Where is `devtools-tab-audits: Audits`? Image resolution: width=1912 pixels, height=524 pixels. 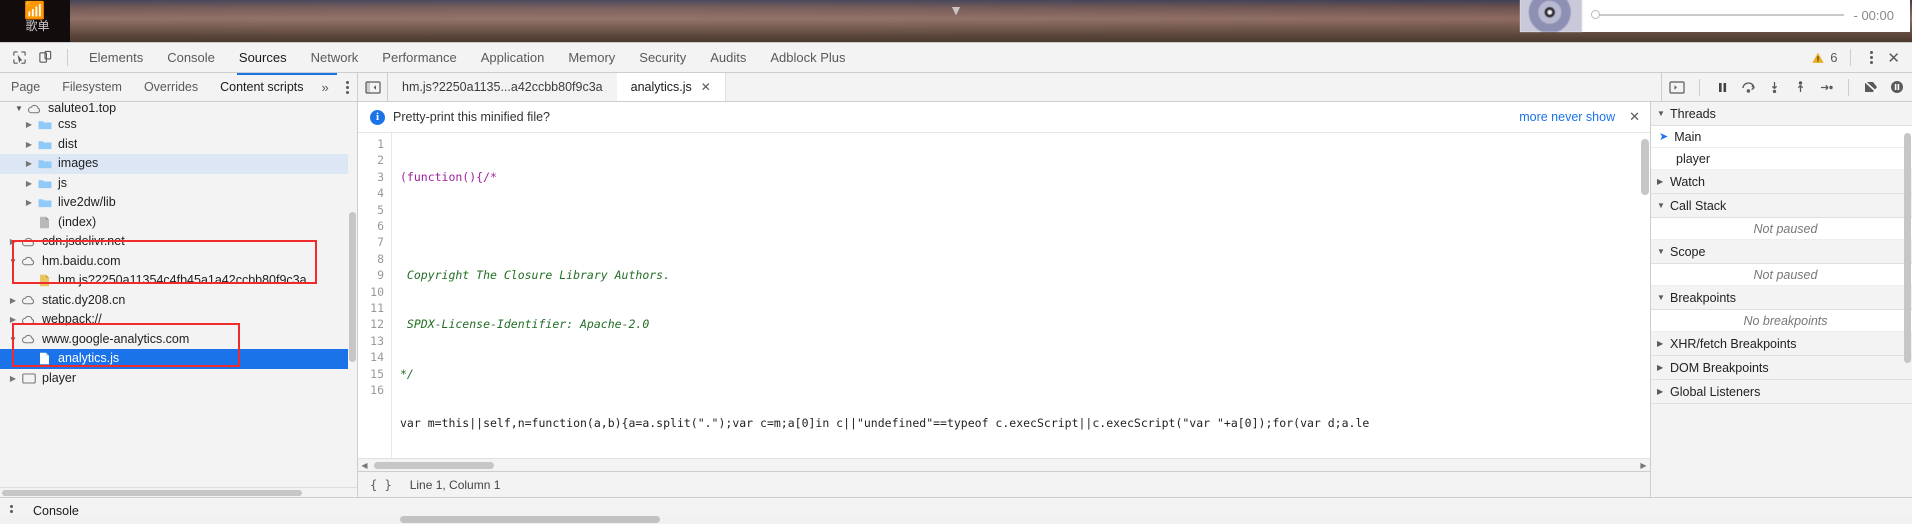 devtools-tab-audits: Audits is located at coordinates (728, 57).